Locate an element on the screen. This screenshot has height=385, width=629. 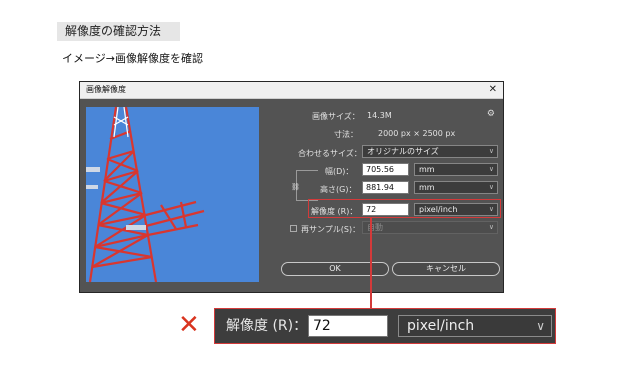
resample-label: 再サンプル(S)： is located at coordinates (331, 229).